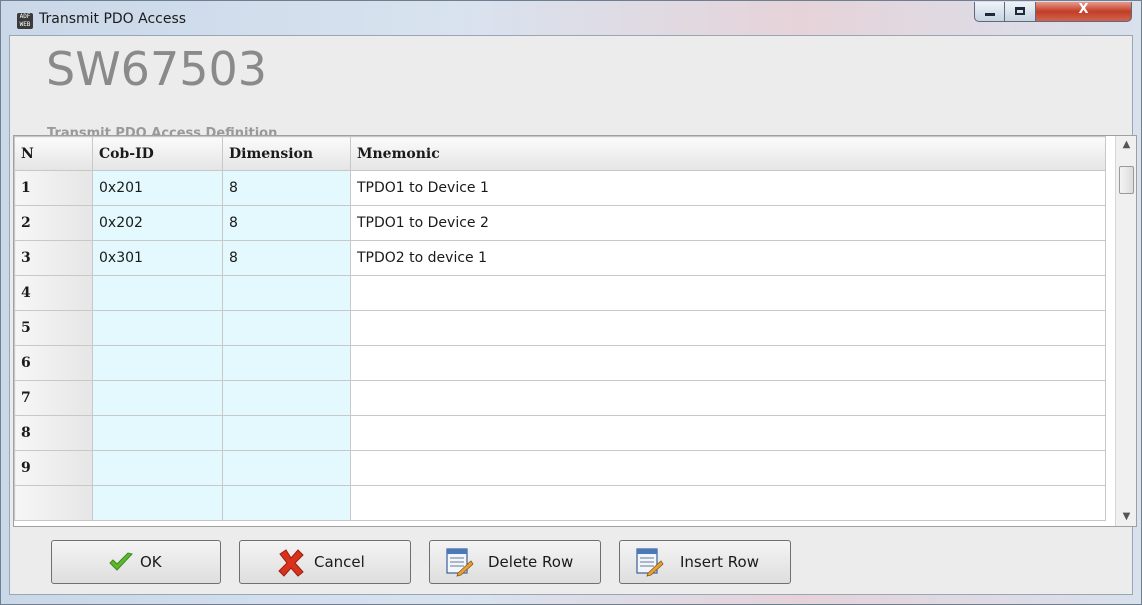 Image resolution: width=1142 pixels, height=605 pixels. I want to click on window-title: Transmit PDO Access, so click(113, 19).